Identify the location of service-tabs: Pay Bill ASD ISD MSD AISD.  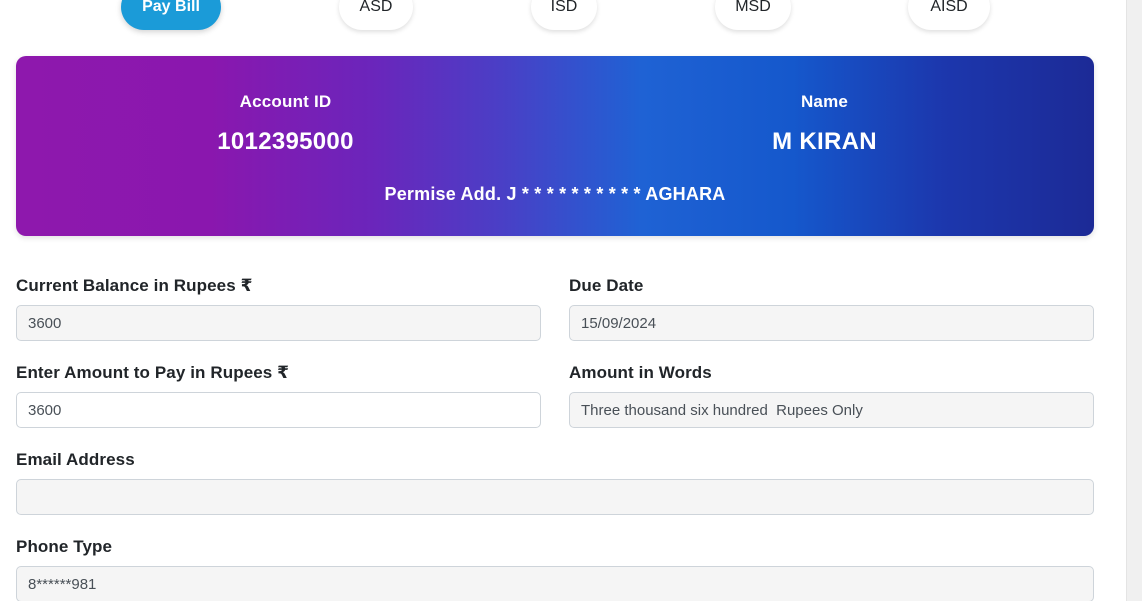
(563, 16).